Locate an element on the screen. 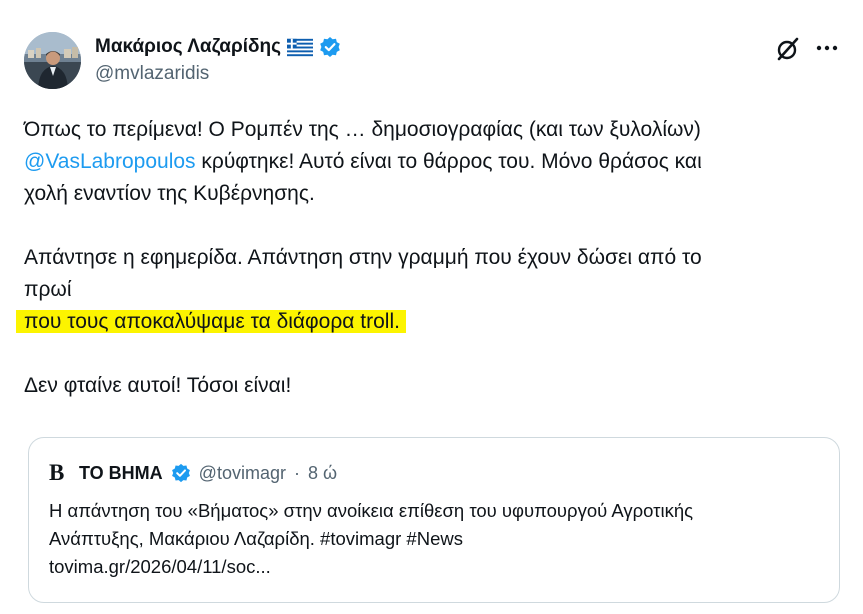  quoted-tweet-header: B ΤΟ ΒΗΜΑ @tovimagr · 8 ώ is located at coordinates (193, 473).